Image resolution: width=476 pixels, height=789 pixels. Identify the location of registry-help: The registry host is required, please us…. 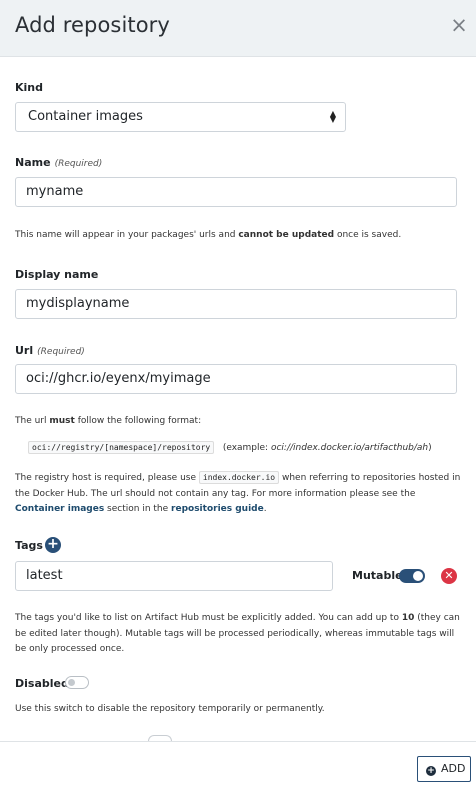
(238, 492).